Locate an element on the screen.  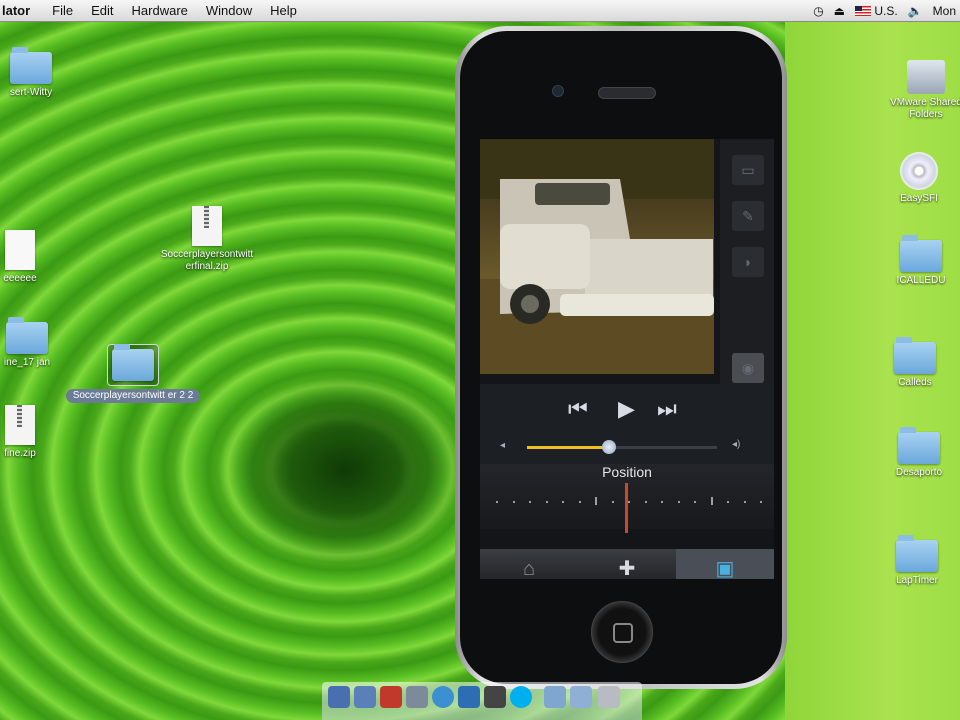
desktop-icon: LapTimer is located at coordinates (917, 561).